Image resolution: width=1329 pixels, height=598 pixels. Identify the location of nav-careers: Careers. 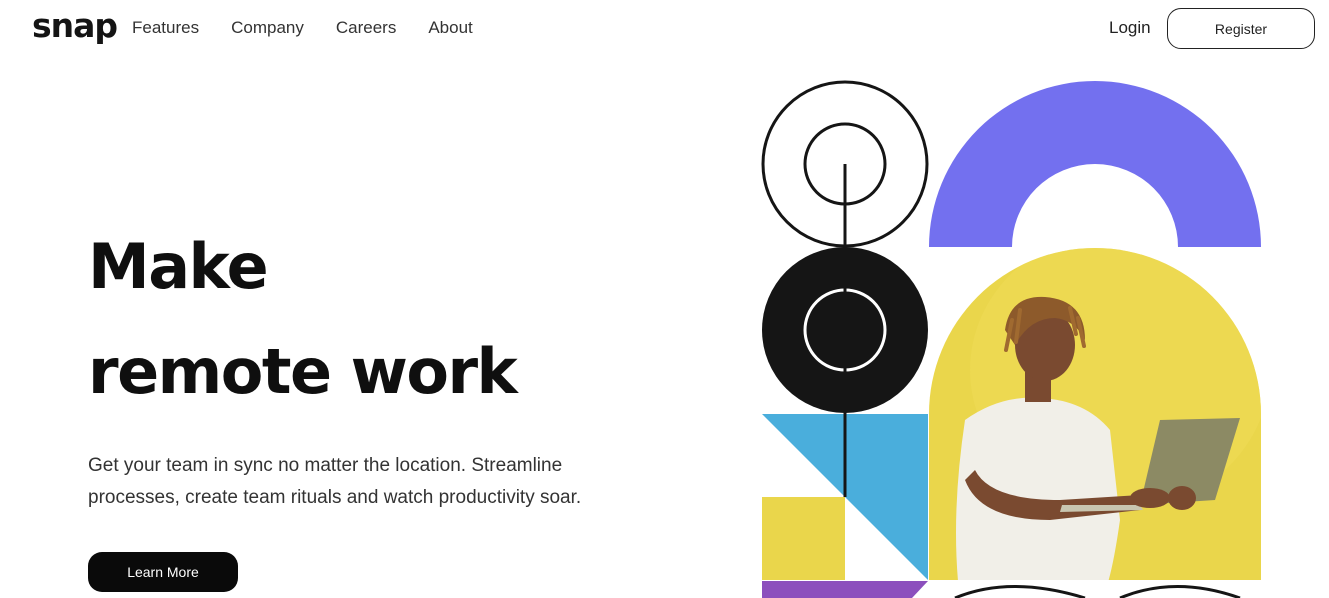
(366, 28).